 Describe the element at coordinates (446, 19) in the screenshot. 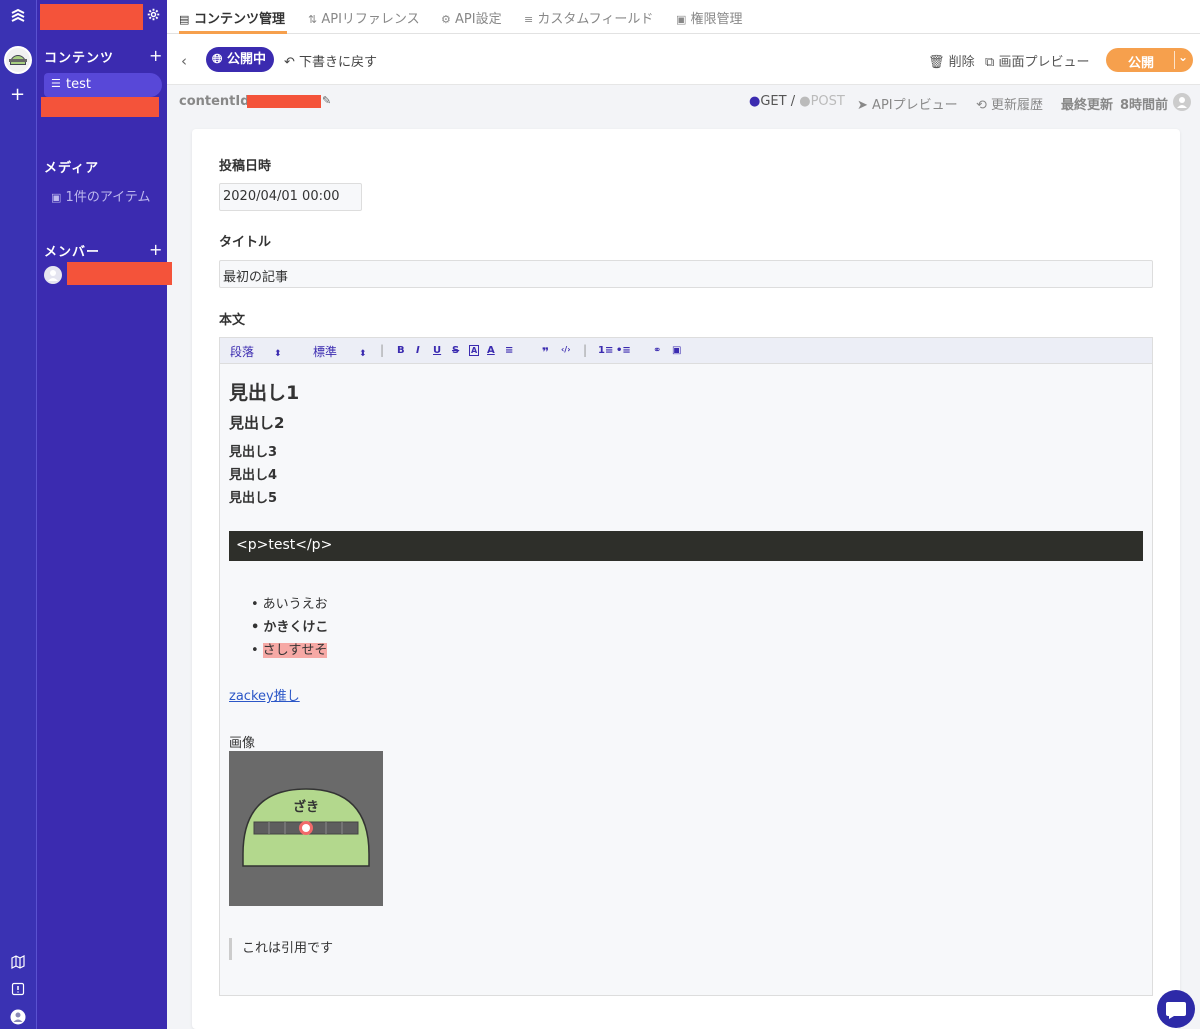

I see `gear-icon: ⚙` at that location.